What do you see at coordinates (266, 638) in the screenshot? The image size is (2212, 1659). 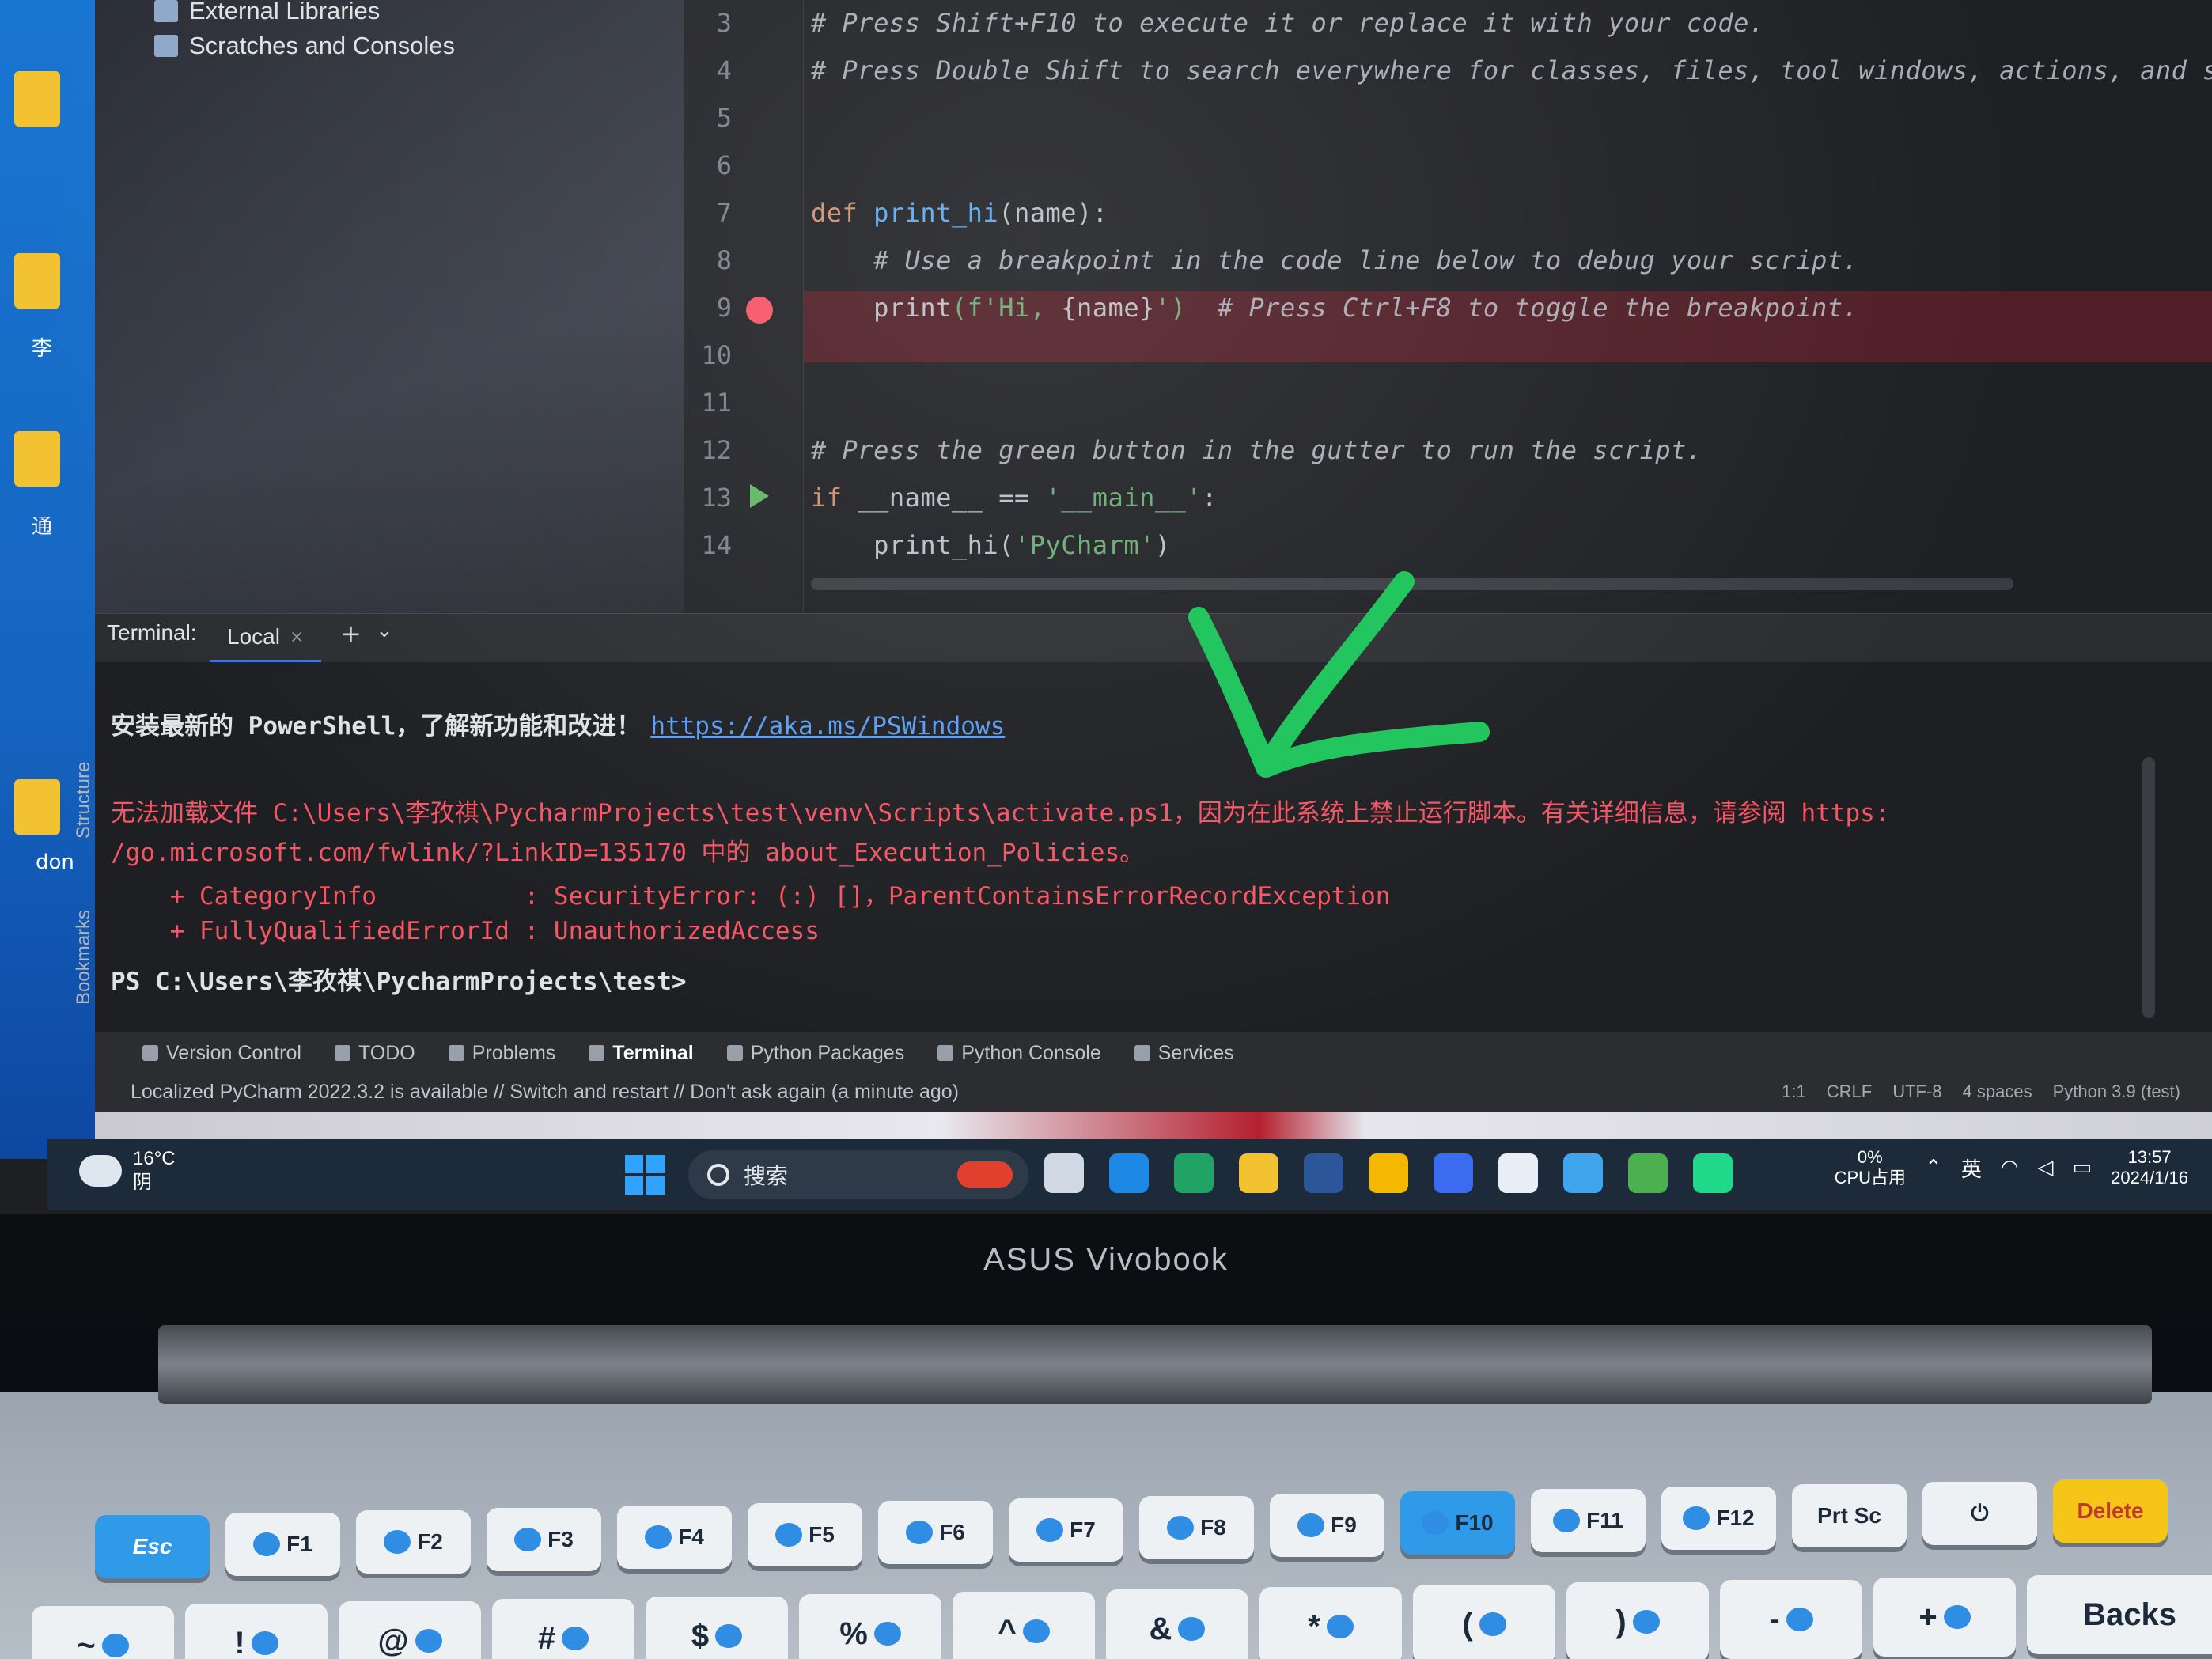 I see `tab-local: Local ×` at bounding box center [266, 638].